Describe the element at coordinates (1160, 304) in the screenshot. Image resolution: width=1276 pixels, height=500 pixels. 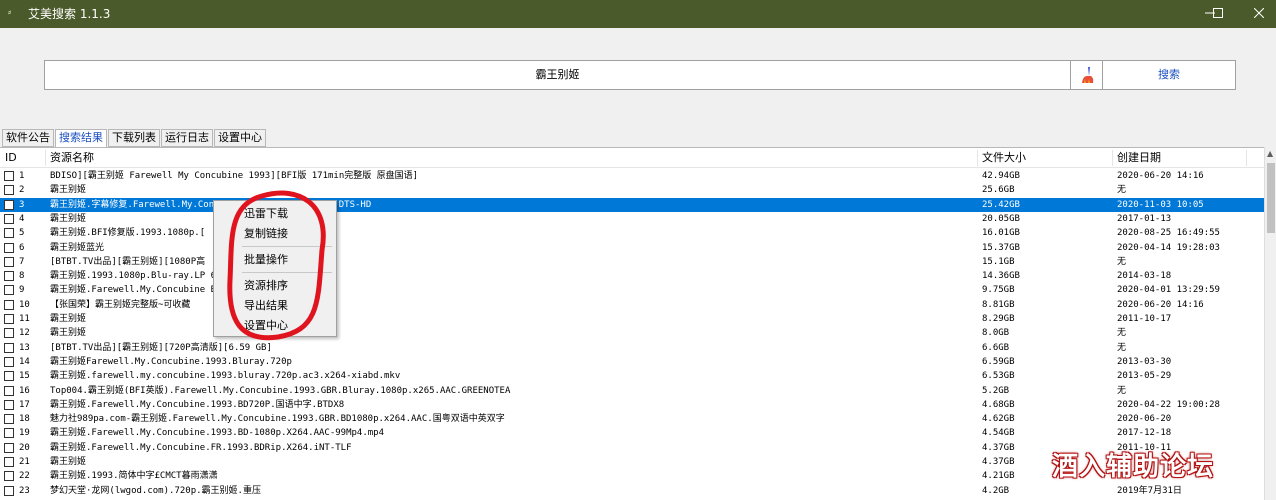
I see `row-date: 2020-06-20 14:16` at that location.